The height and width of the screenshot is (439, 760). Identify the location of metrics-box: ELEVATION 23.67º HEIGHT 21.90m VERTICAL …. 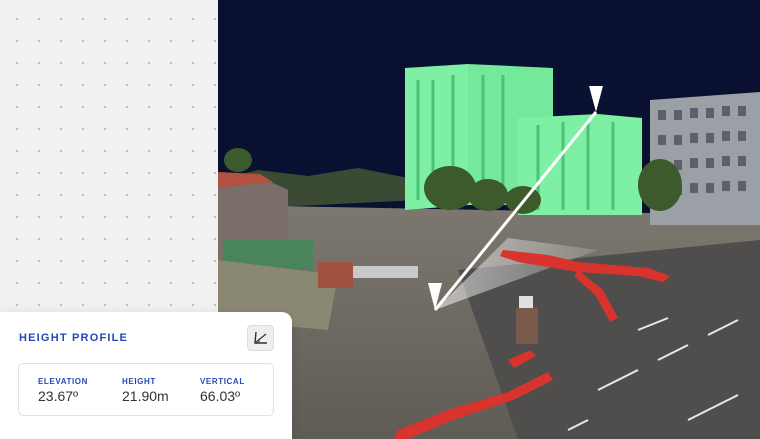
(146, 389).